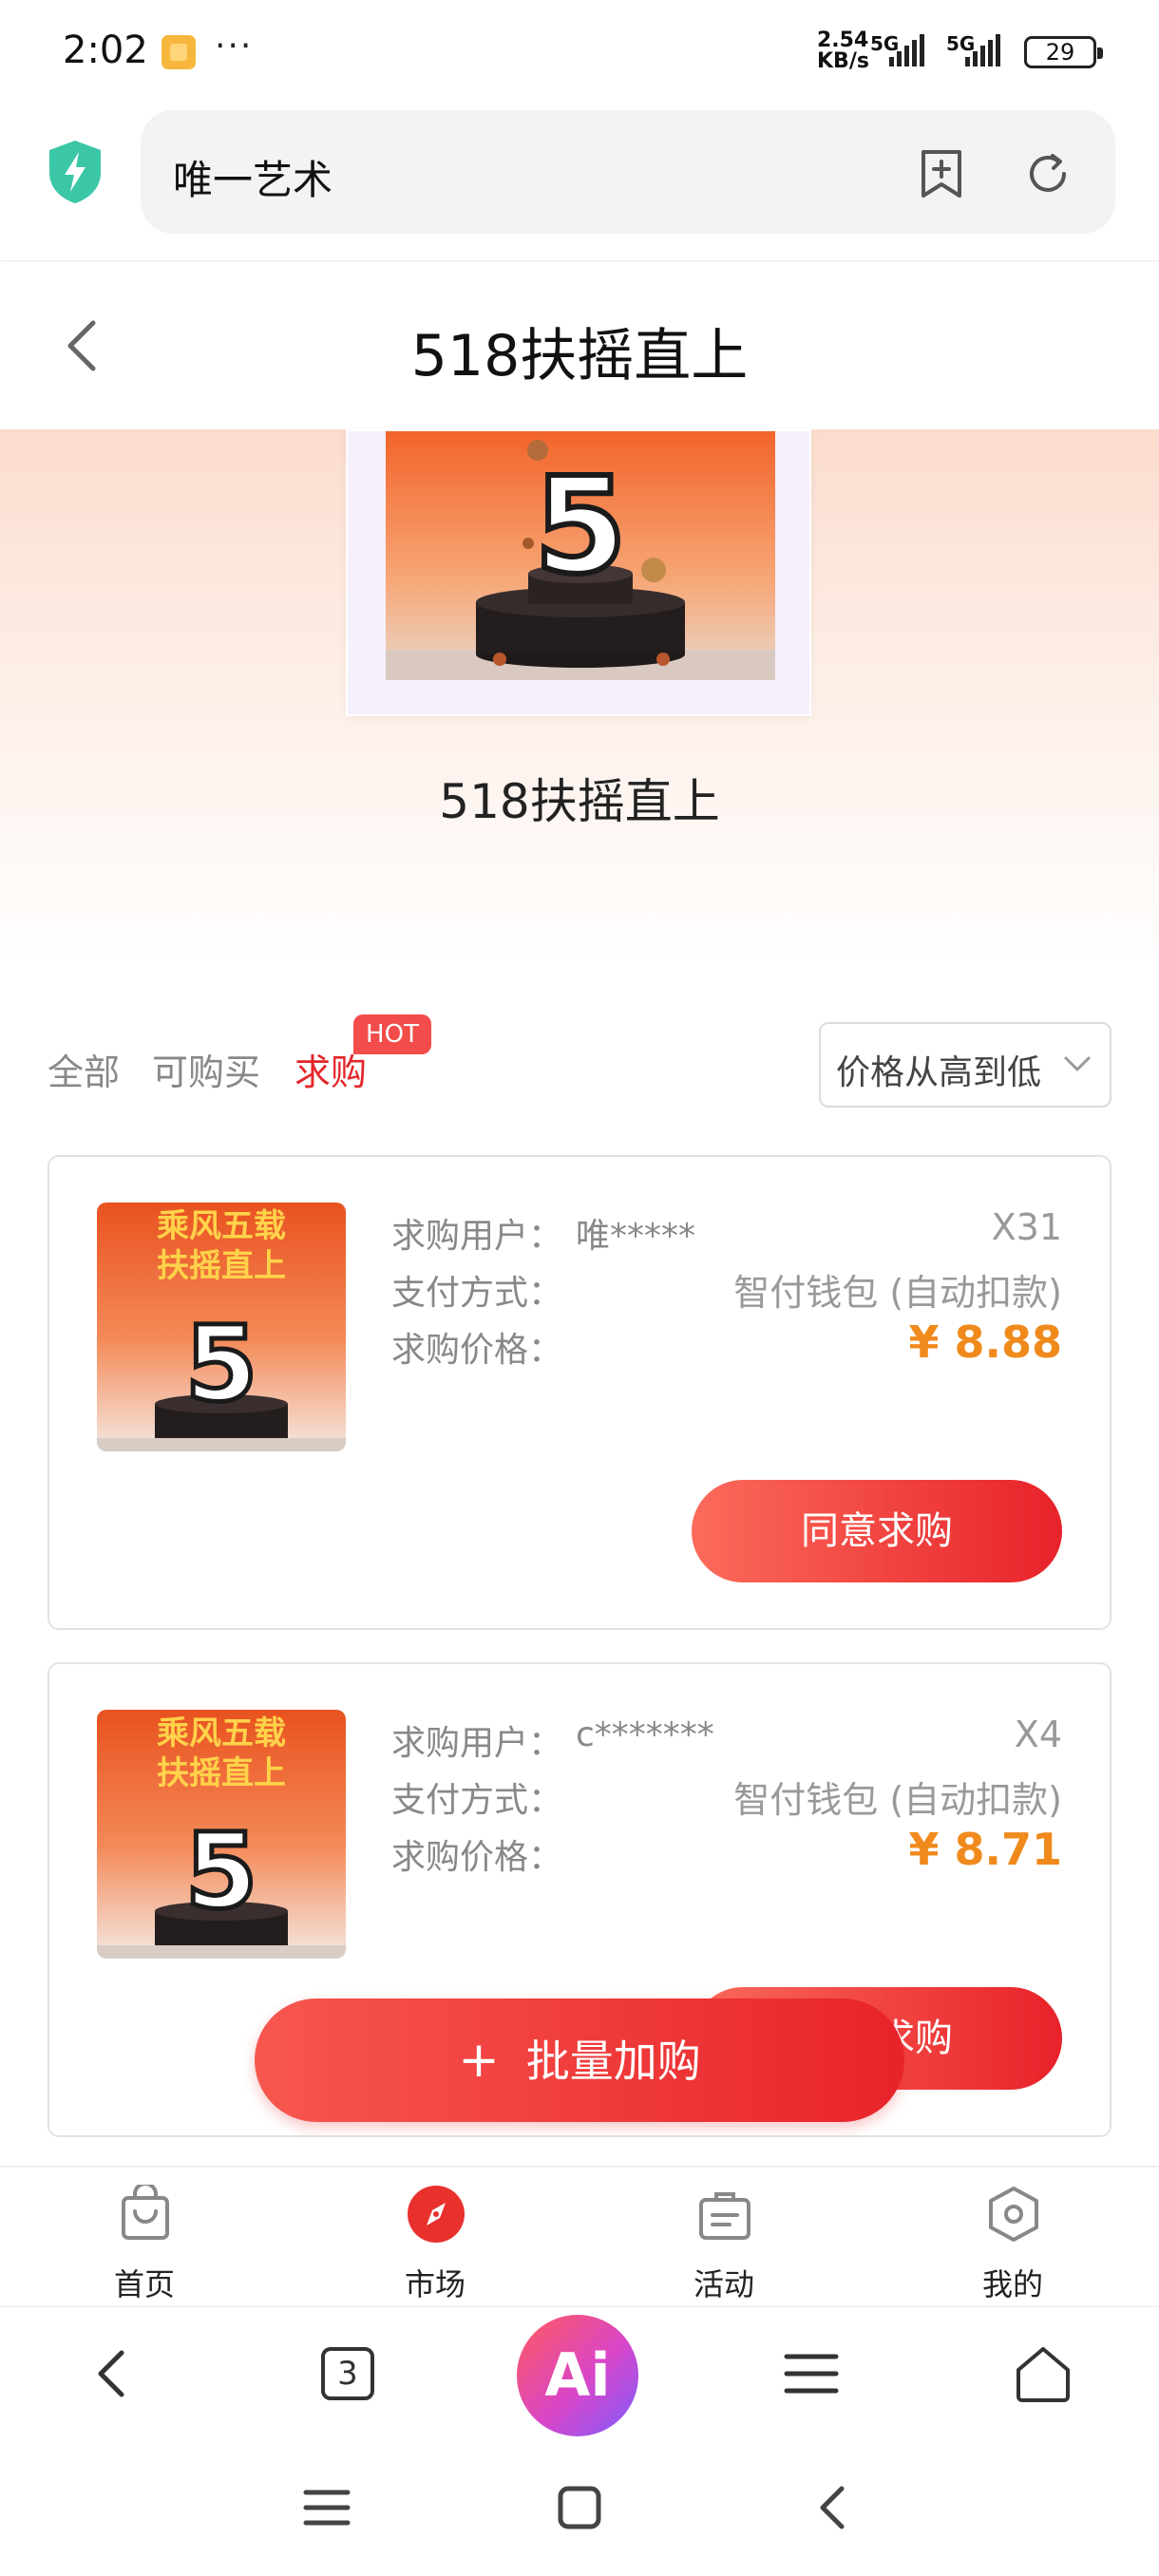  What do you see at coordinates (577, 2375) in the screenshot?
I see `ai-assistant-button: Ai` at bounding box center [577, 2375].